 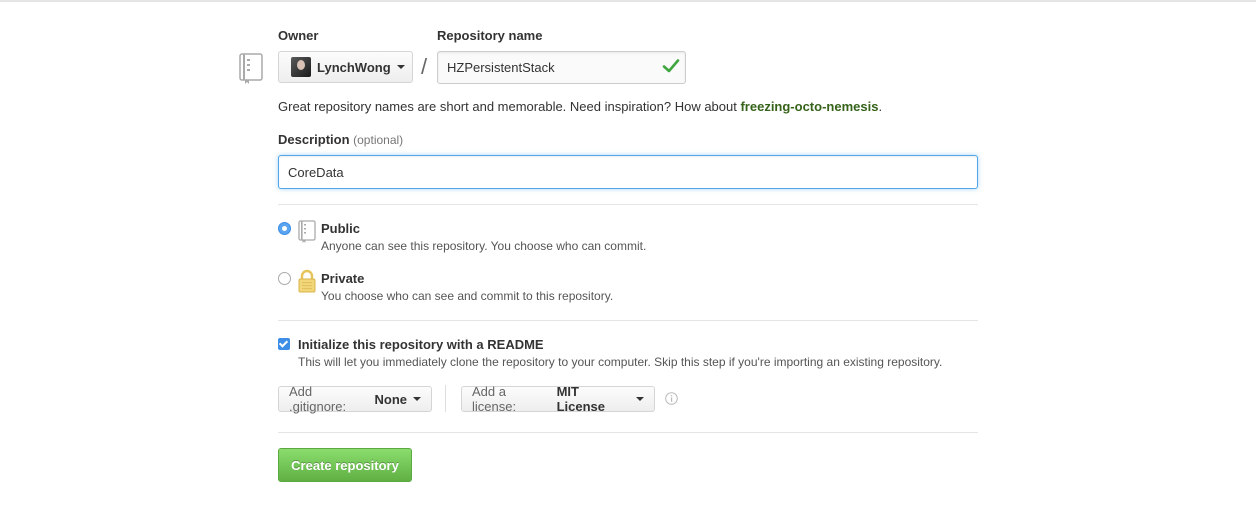 What do you see at coordinates (284, 228) in the screenshot?
I see `public-radio` at bounding box center [284, 228].